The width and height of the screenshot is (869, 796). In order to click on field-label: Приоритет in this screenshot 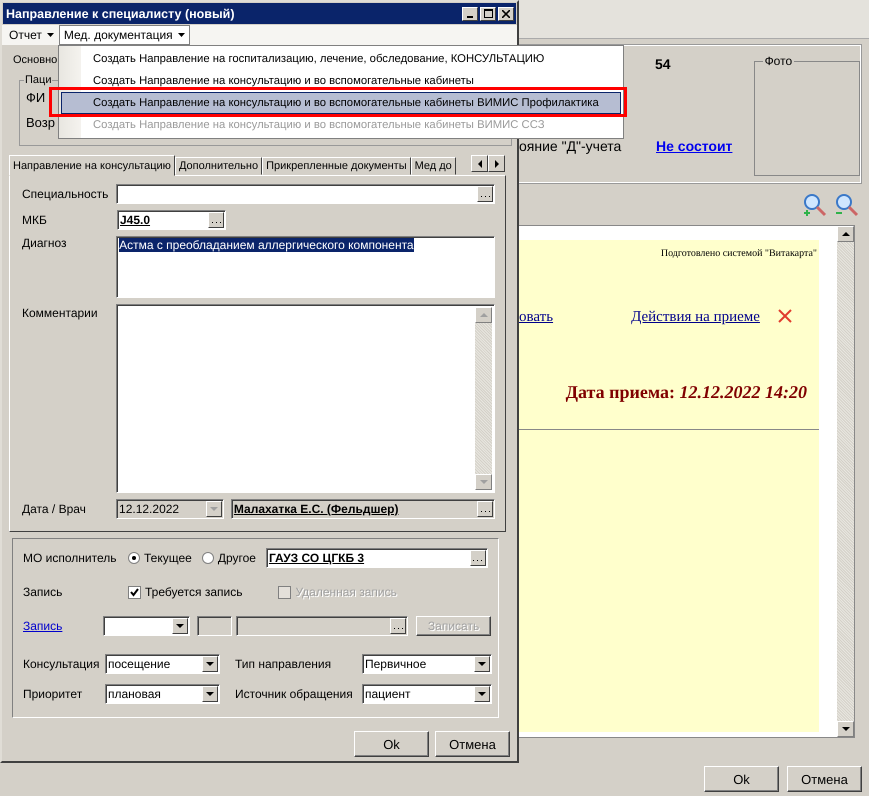, I will do `click(53, 694)`.